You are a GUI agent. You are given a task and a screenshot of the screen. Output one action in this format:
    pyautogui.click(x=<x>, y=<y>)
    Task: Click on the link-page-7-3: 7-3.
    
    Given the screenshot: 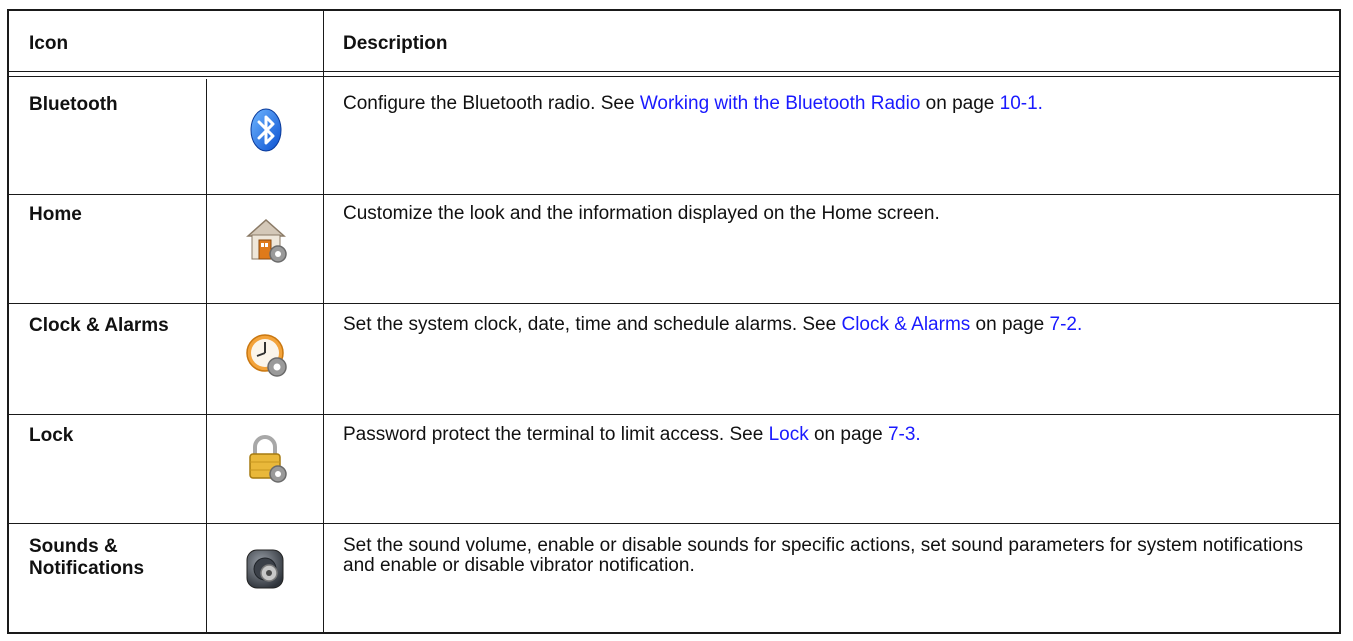 What is the action you would take?
    pyautogui.click(x=904, y=434)
    